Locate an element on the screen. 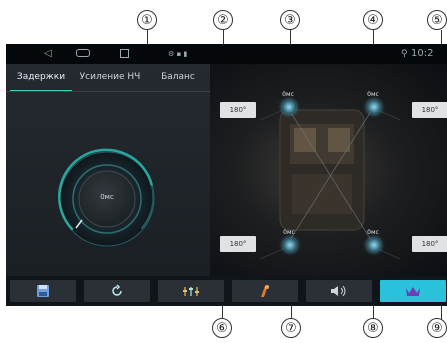 The height and width of the screenshot is (343, 447). dial-value: 0мс is located at coordinates (107, 197).